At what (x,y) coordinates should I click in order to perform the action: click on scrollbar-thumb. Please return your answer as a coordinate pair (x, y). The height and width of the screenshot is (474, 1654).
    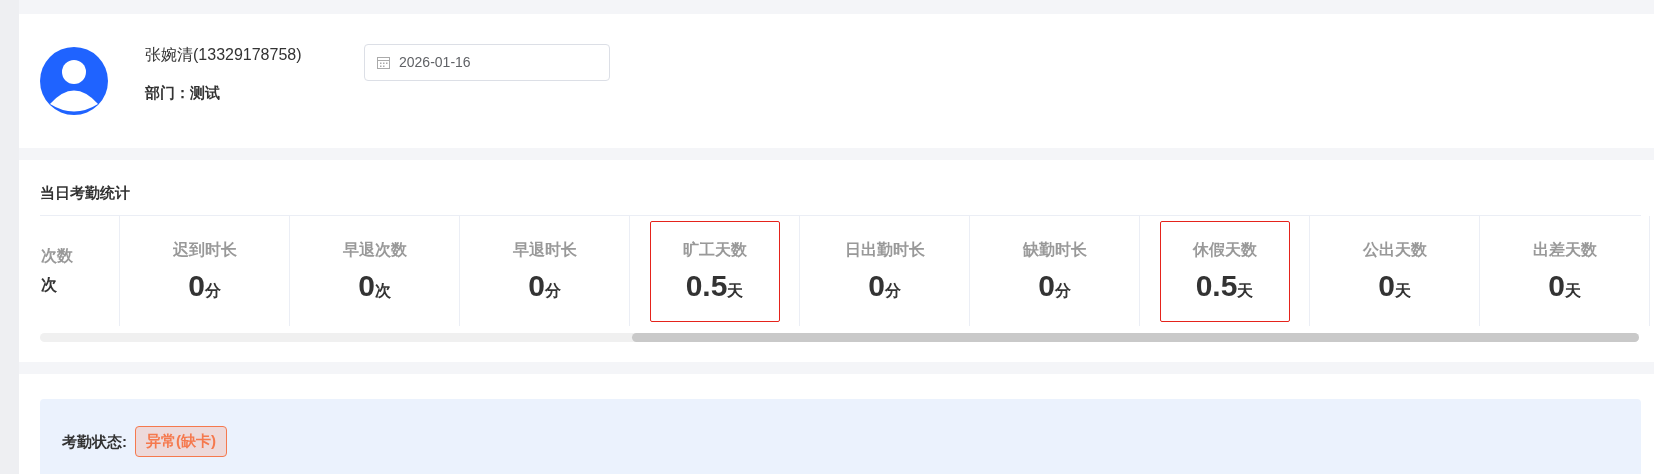
    Looking at the image, I should click on (1135, 337).